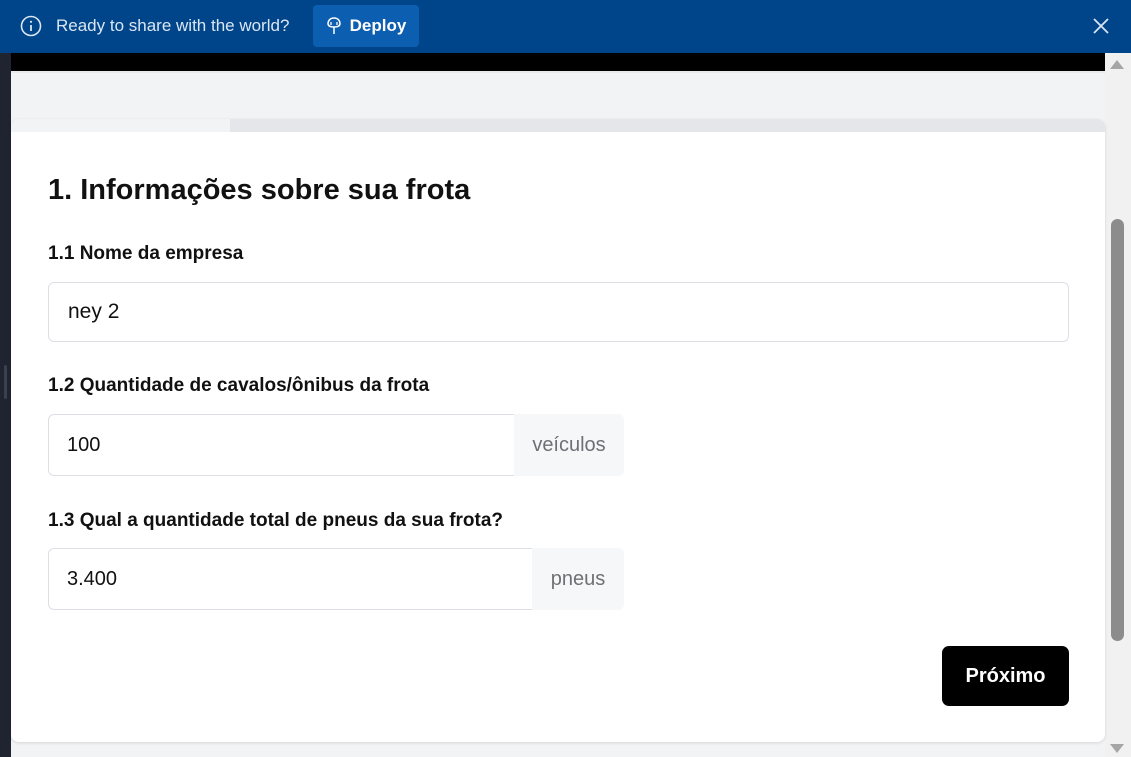 This screenshot has width=1131, height=757. I want to click on progress-fill, so click(120, 125).